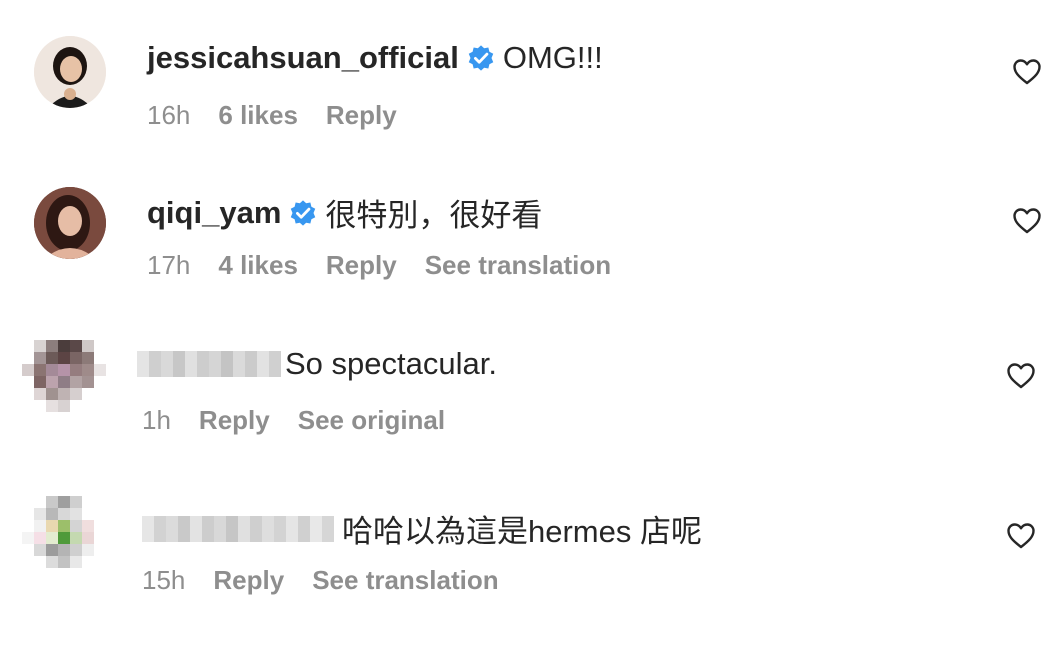 The image size is (1063, 647). What do you see at coordinates (391, 363) in the screenshot?
I see `comment-text: So spectacular.` at bounding box center [391, 363].